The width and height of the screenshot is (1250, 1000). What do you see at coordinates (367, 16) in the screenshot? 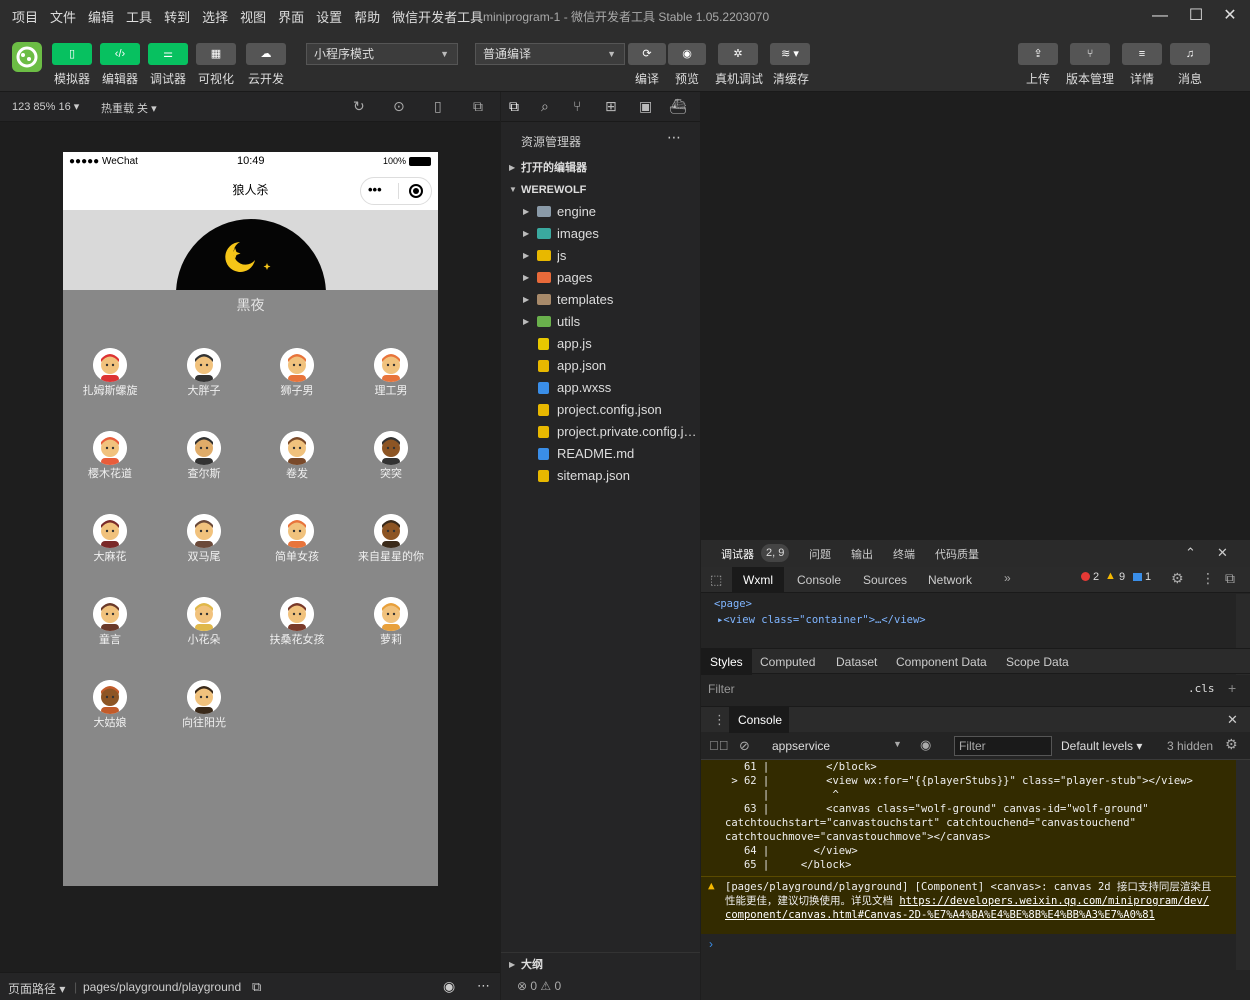
I see `menu-item: 帮助` at bounding box center [367, 16].